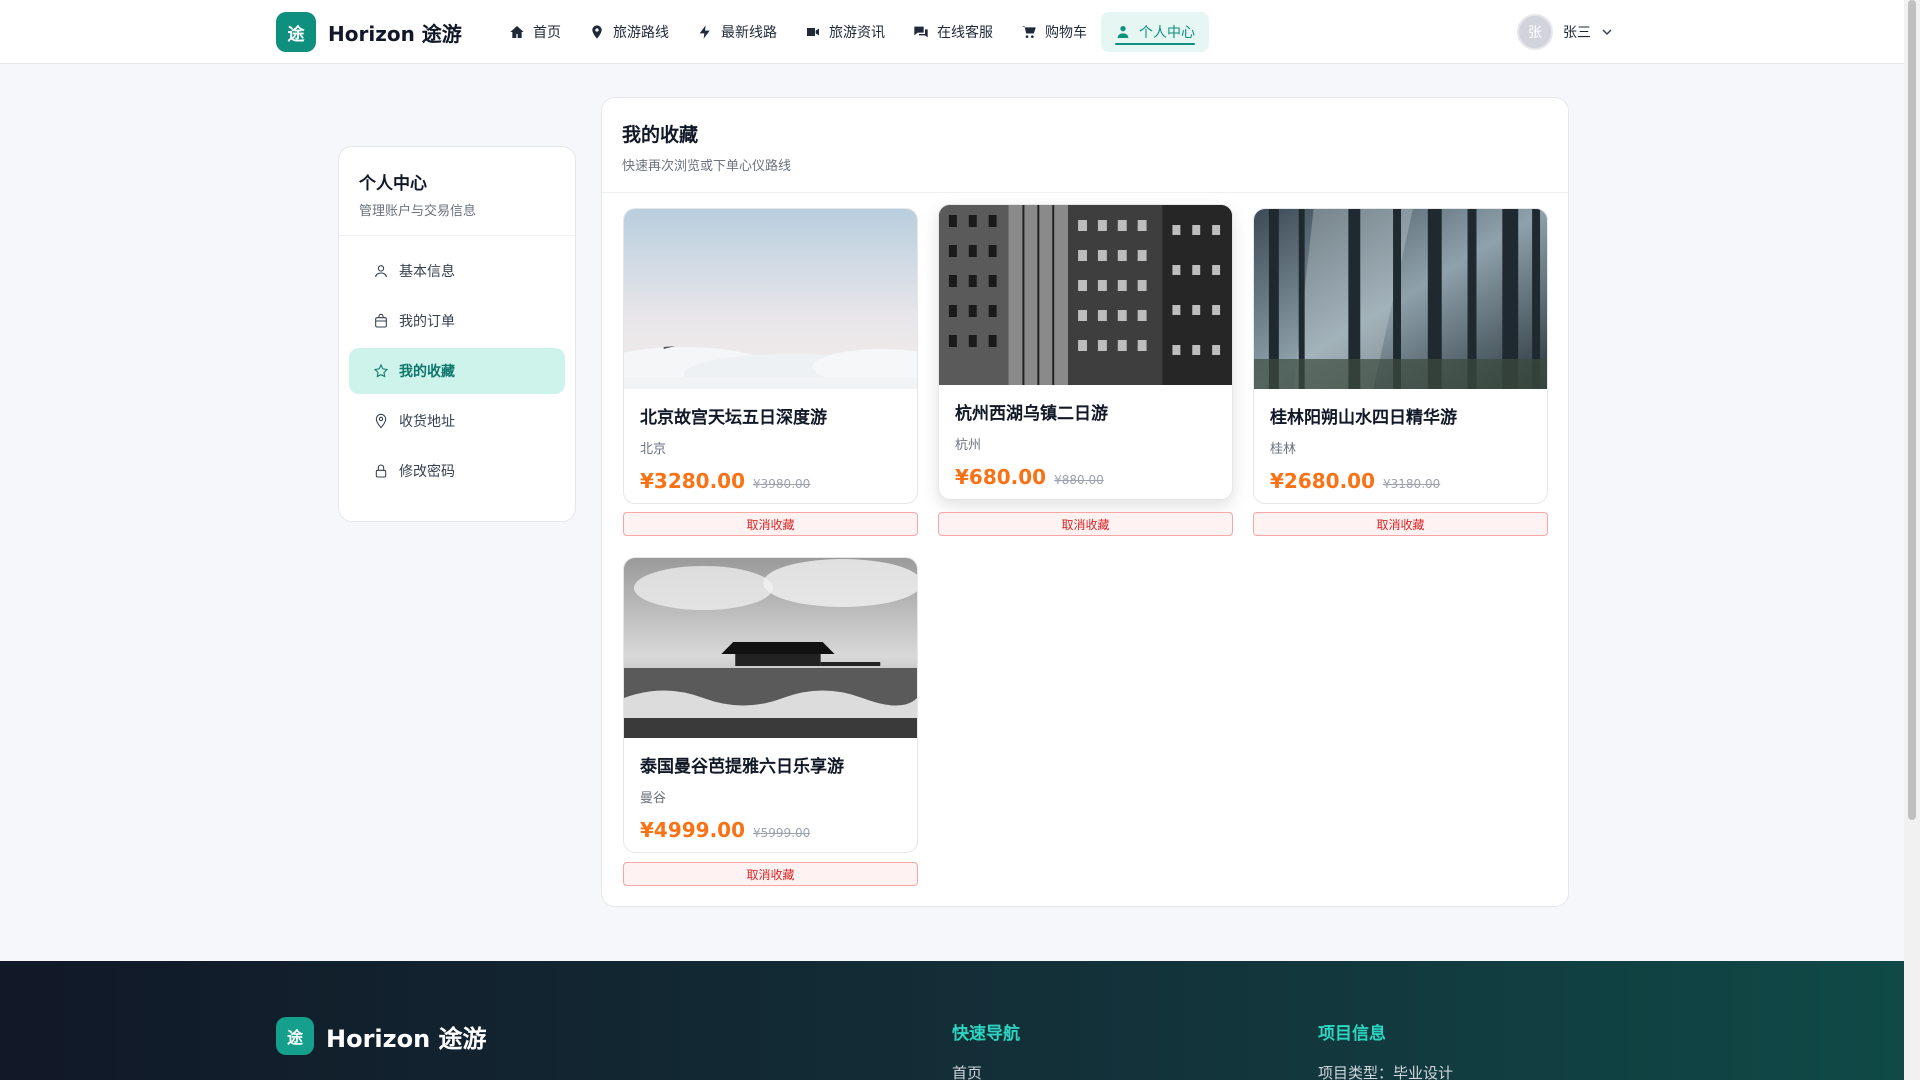  Describe the element at coordinates (457, 191) in the screenshot. I see `sidebar-header: 个人中心 管理账户与交易信息` at that location.